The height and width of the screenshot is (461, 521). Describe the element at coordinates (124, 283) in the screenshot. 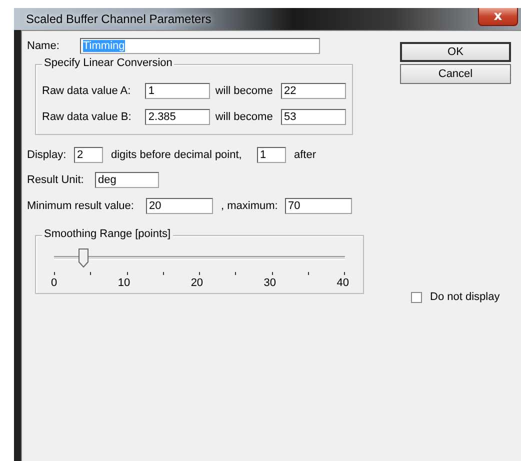

I see `tick-label: 10` at that location.